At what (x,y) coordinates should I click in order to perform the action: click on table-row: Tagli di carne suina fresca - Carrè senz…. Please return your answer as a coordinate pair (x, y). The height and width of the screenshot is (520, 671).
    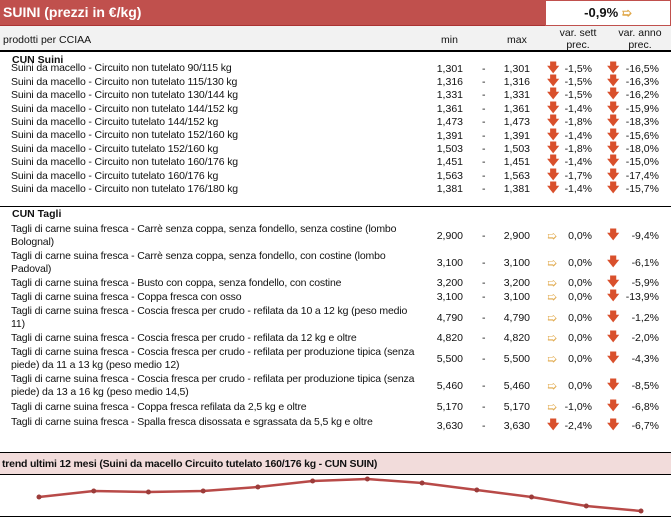
    Looking at the image, I should click on (335, 235).